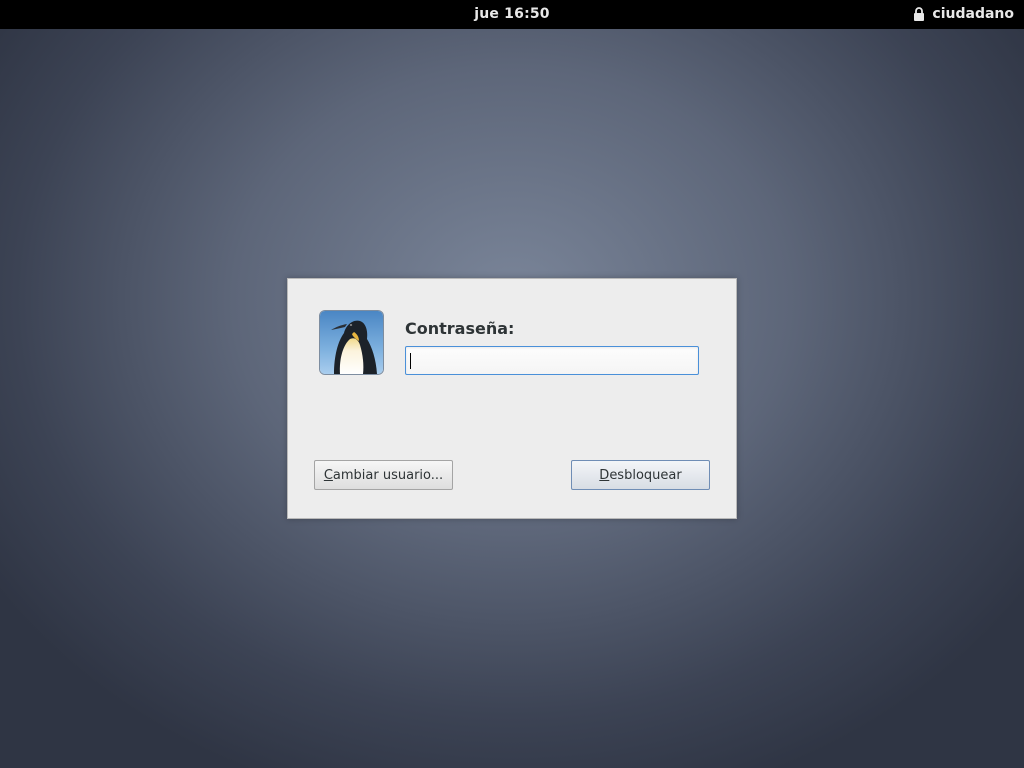 Image resolution: width=1024 pixels, height=768 pixels. I want to click on lock-icon, so click(919, 14).